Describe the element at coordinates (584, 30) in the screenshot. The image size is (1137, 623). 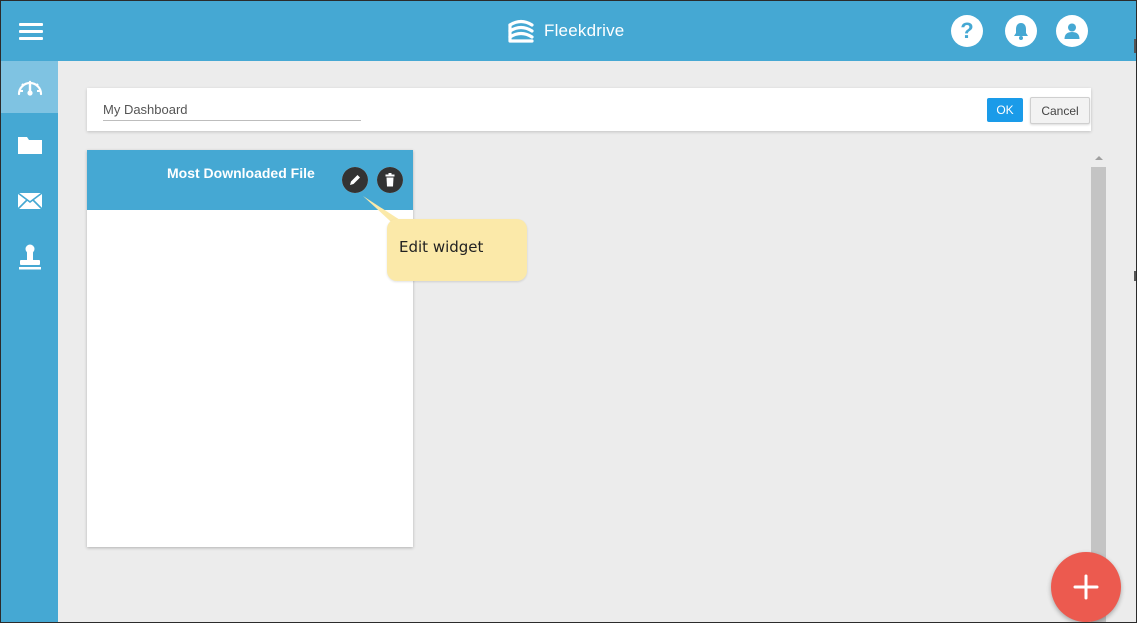
I see `app-name: Fleekdrive` at that location.